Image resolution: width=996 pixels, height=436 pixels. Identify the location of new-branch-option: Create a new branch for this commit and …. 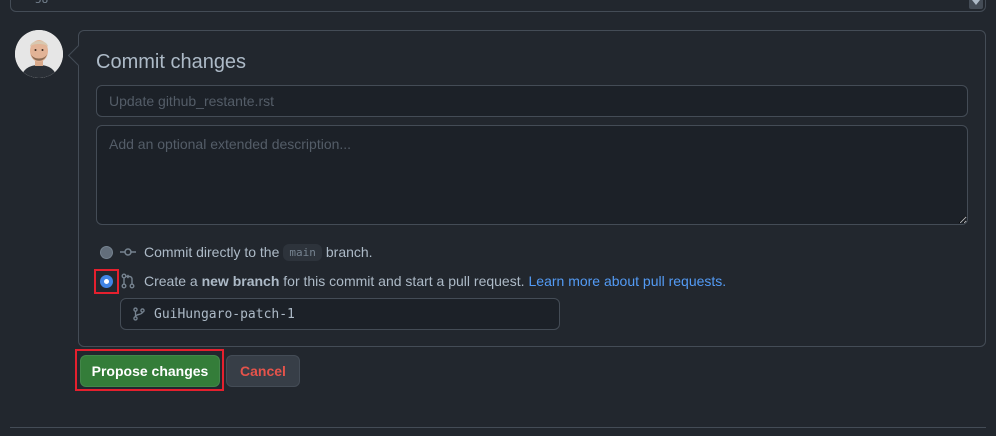
(410, 281).